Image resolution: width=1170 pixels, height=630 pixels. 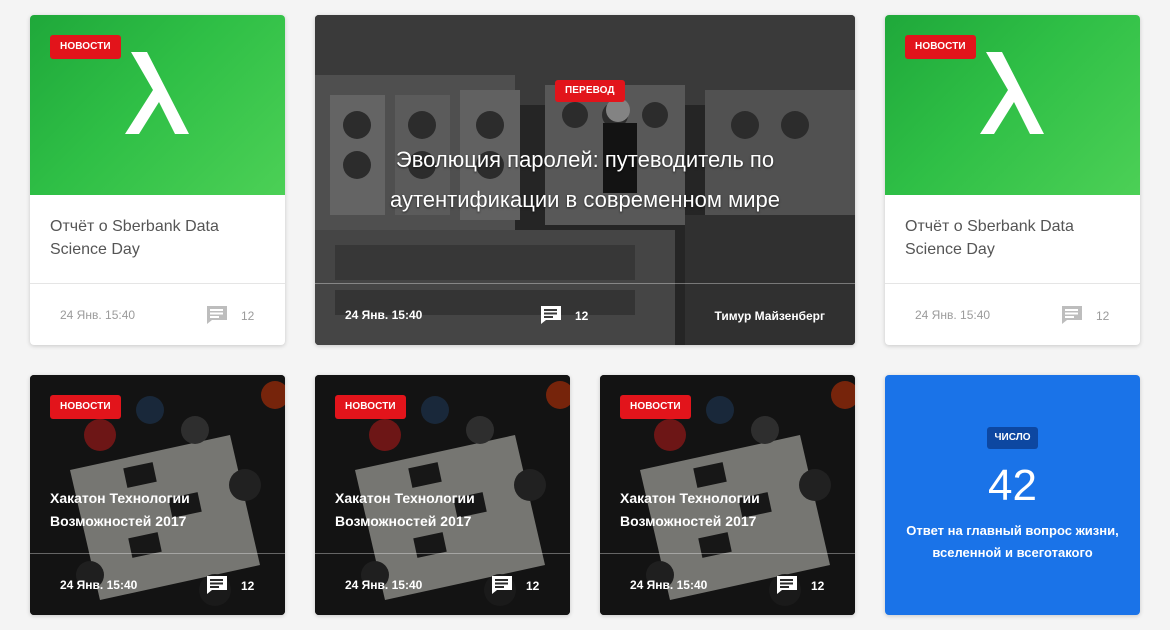 What do you see at coordinates (1012, 438) in the screenshot?
I see `category-badge: ЧИСЛО` at bounding box center [1012, 438].